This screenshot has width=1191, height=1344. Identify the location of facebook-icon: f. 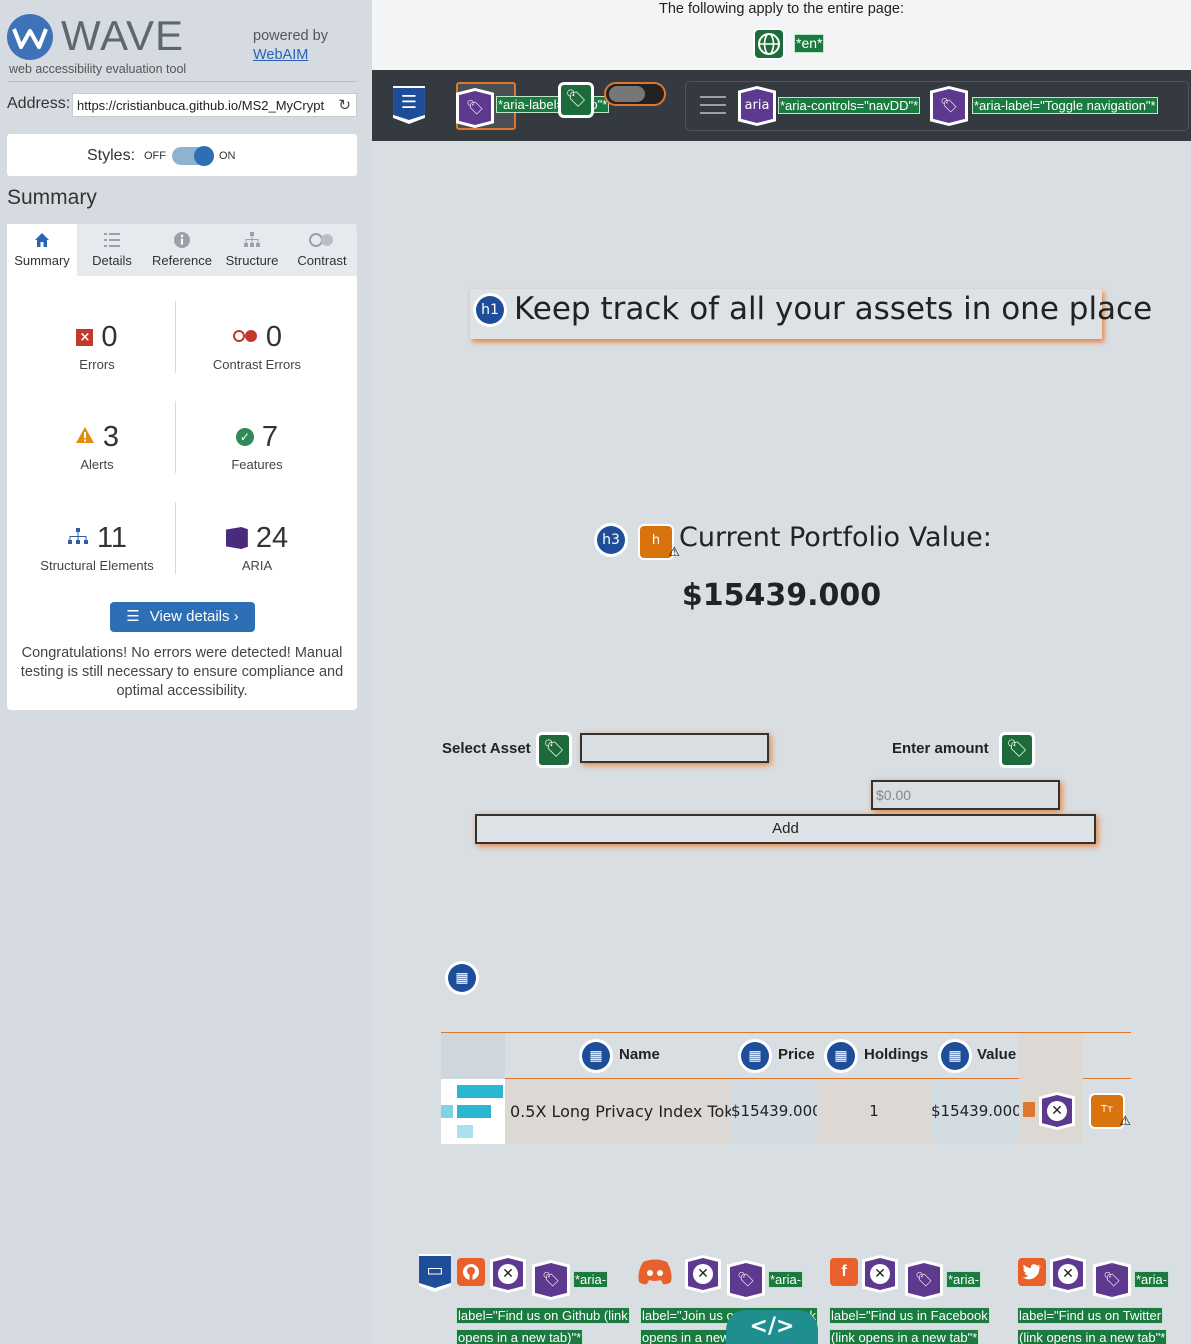
(844, 1272).